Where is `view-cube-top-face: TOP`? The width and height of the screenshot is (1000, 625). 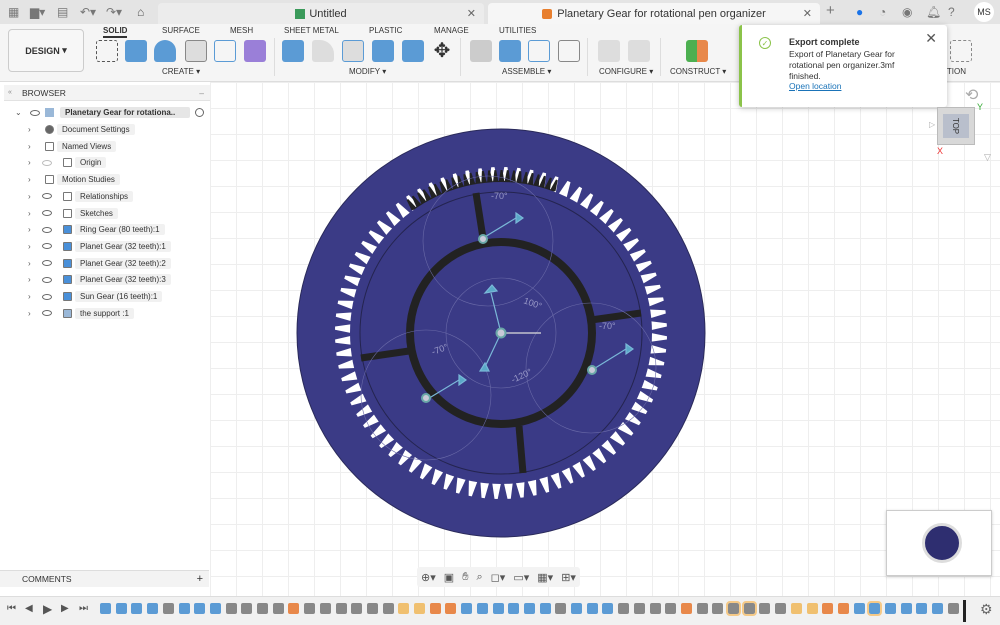 view-cube-top-face: TOP is located at coordinates (956, 126).